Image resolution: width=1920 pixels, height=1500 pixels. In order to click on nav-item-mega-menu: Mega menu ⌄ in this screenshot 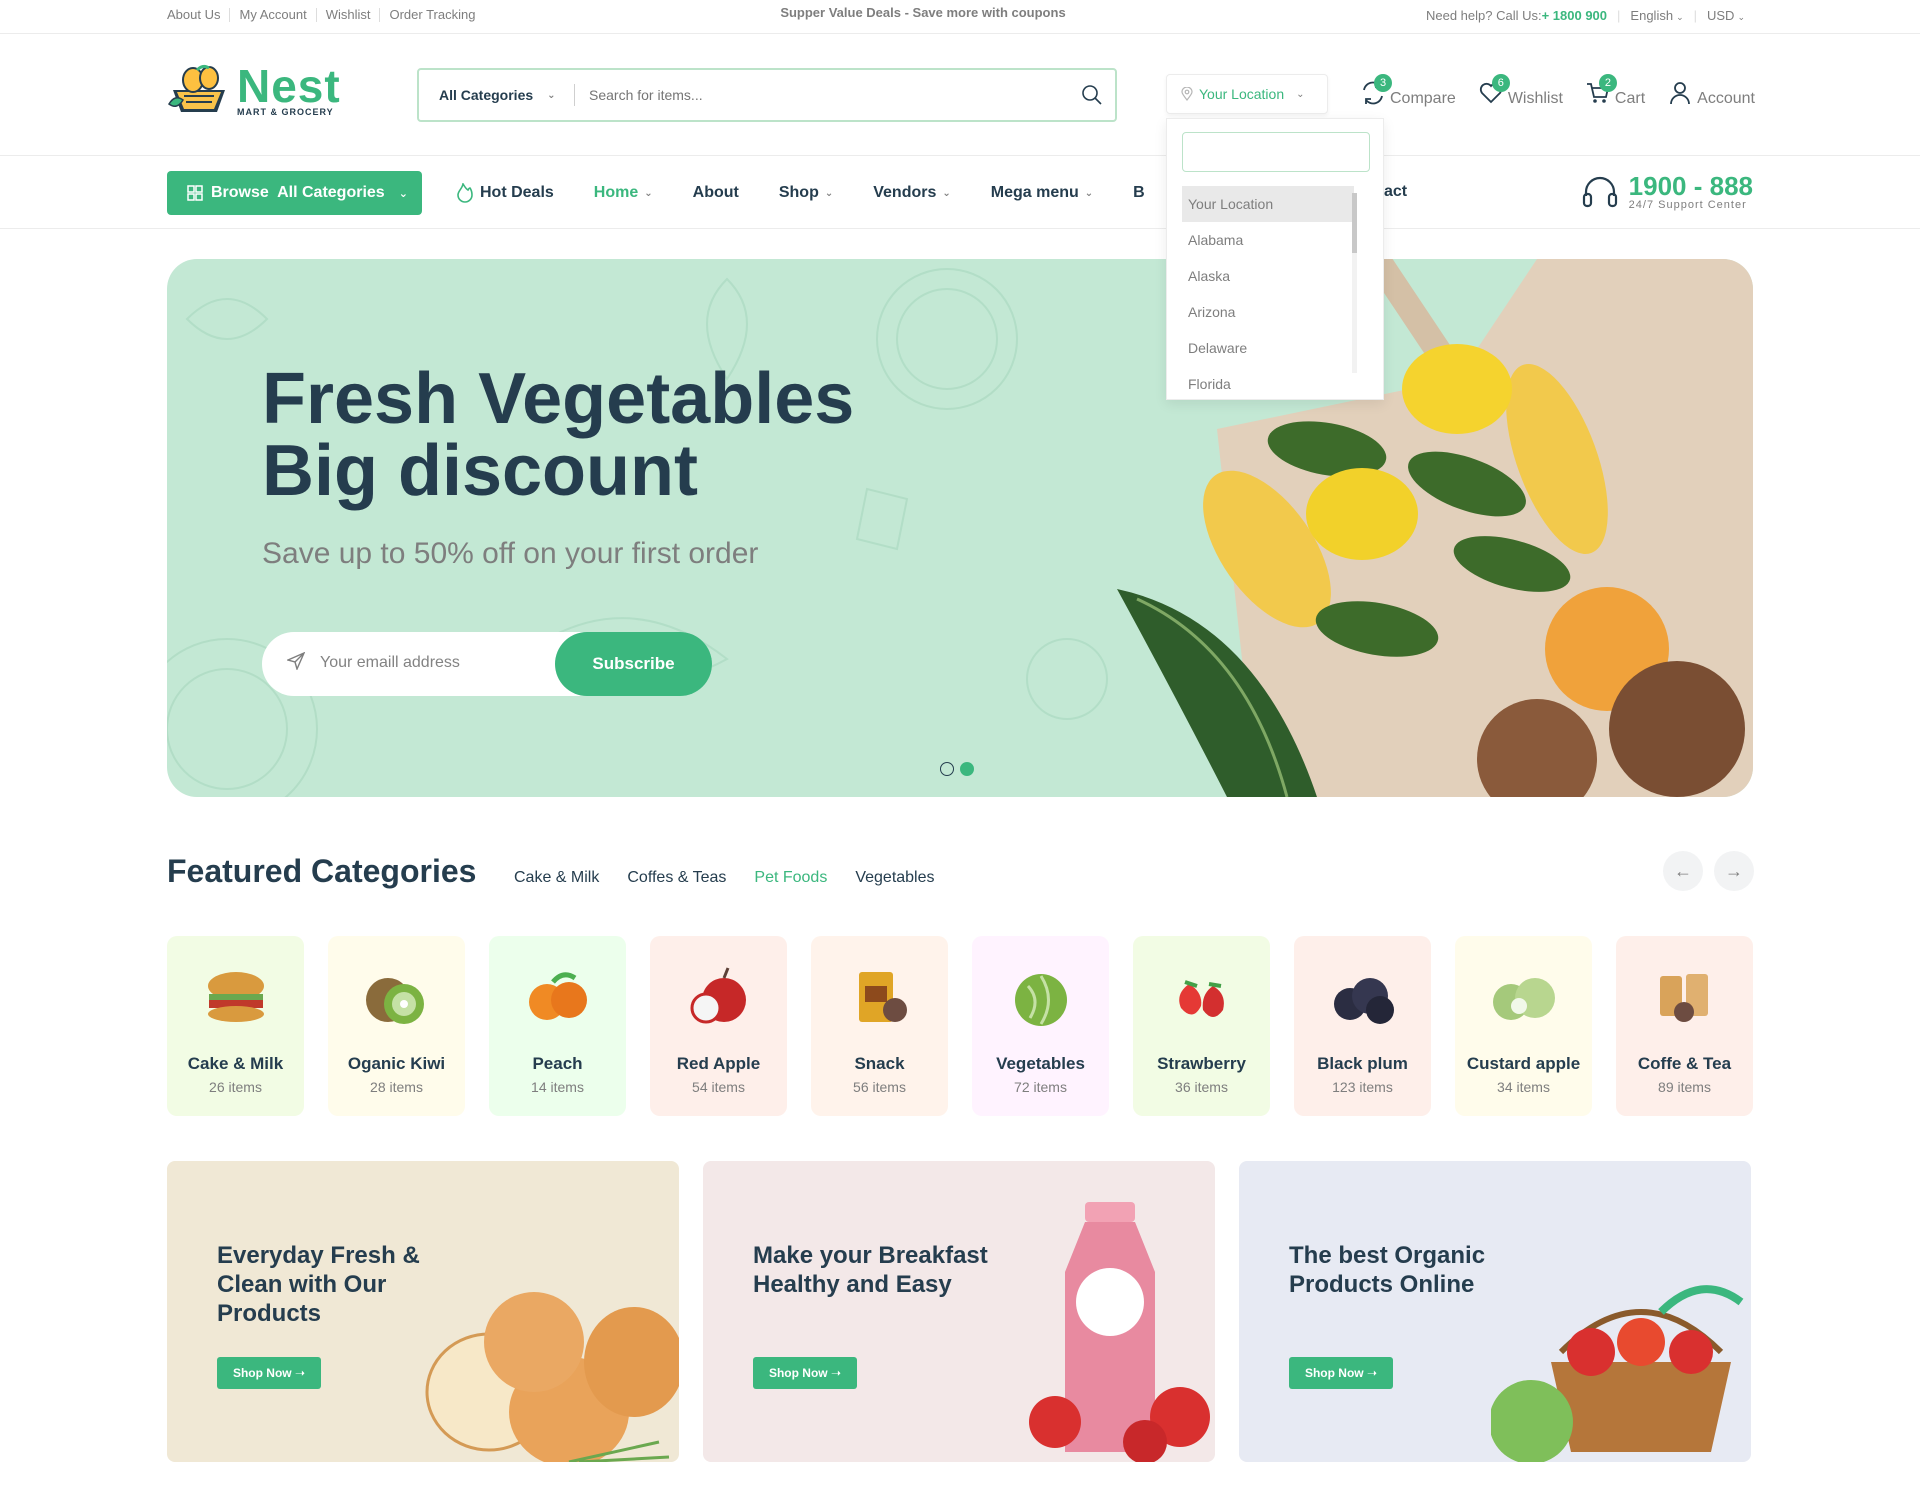, I will do `click(1042, 193)`.